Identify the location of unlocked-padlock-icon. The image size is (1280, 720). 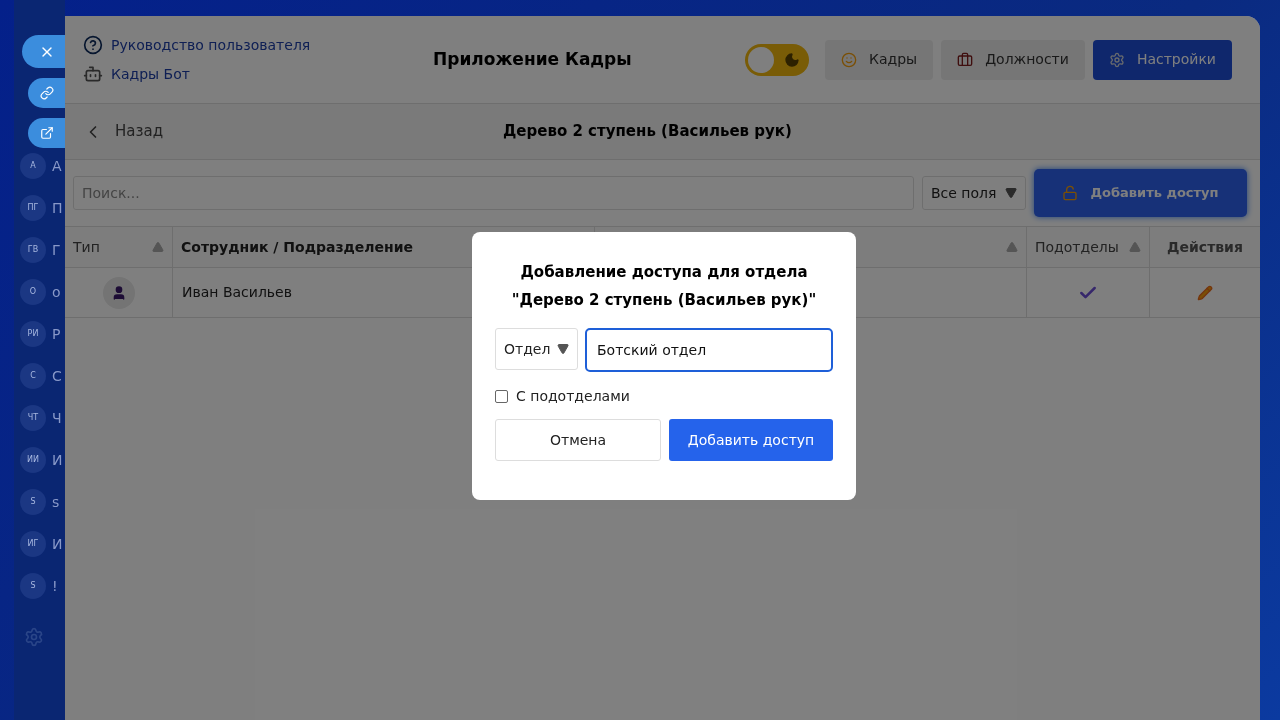
(1070, 193).